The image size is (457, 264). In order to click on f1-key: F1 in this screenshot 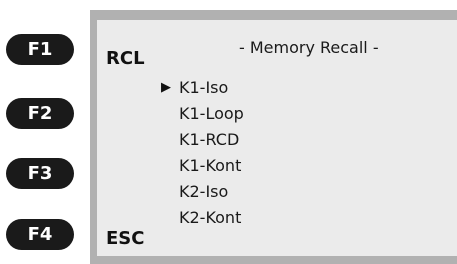, I will do `click(40, 49)`.